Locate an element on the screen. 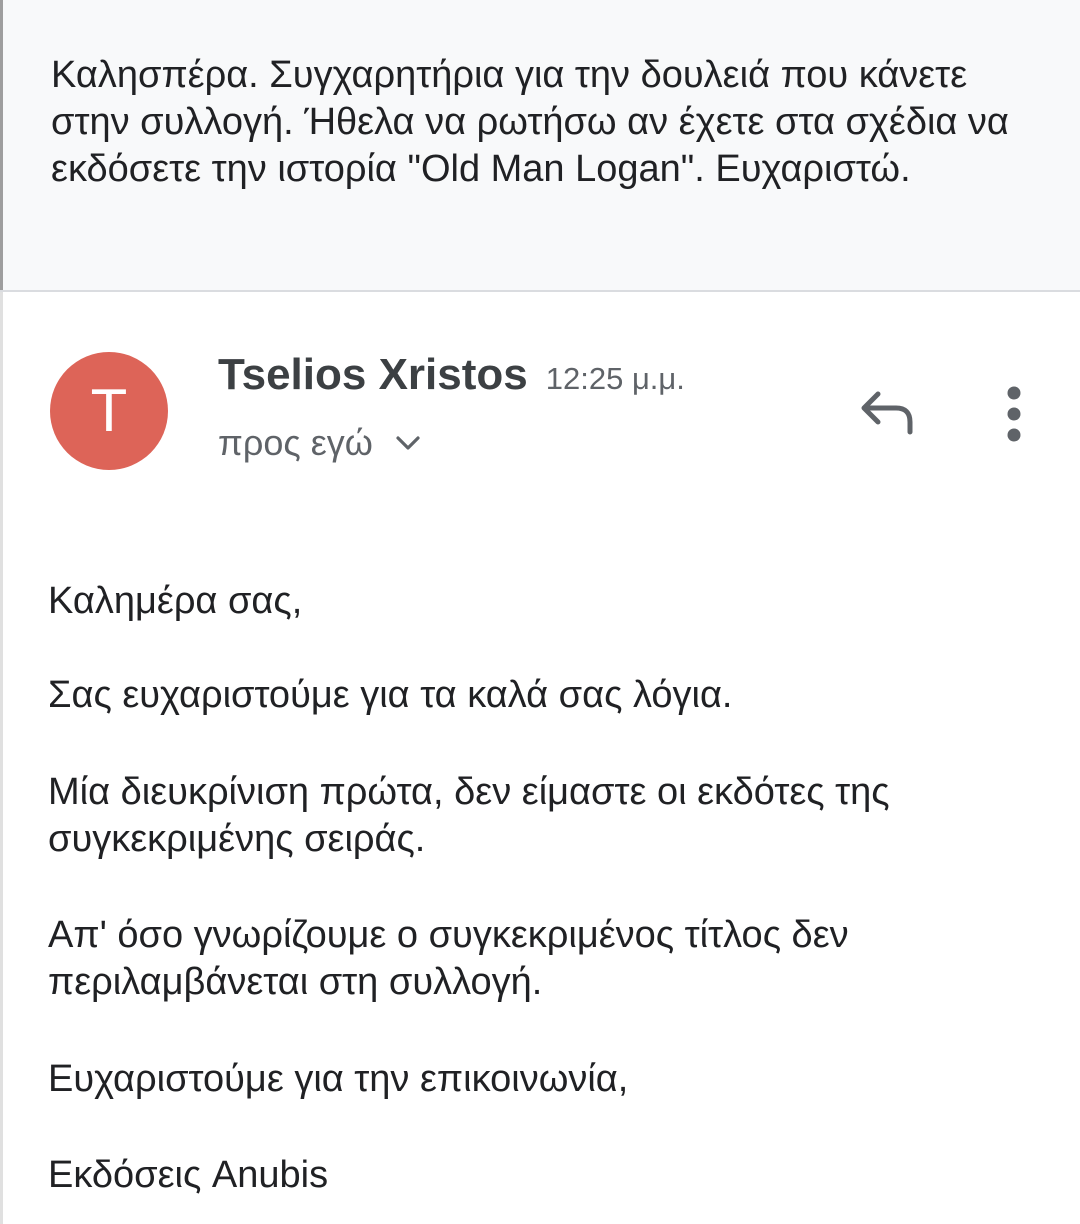  recipient-details-toggle: προς εγώ is located at coordinates (319, 443).